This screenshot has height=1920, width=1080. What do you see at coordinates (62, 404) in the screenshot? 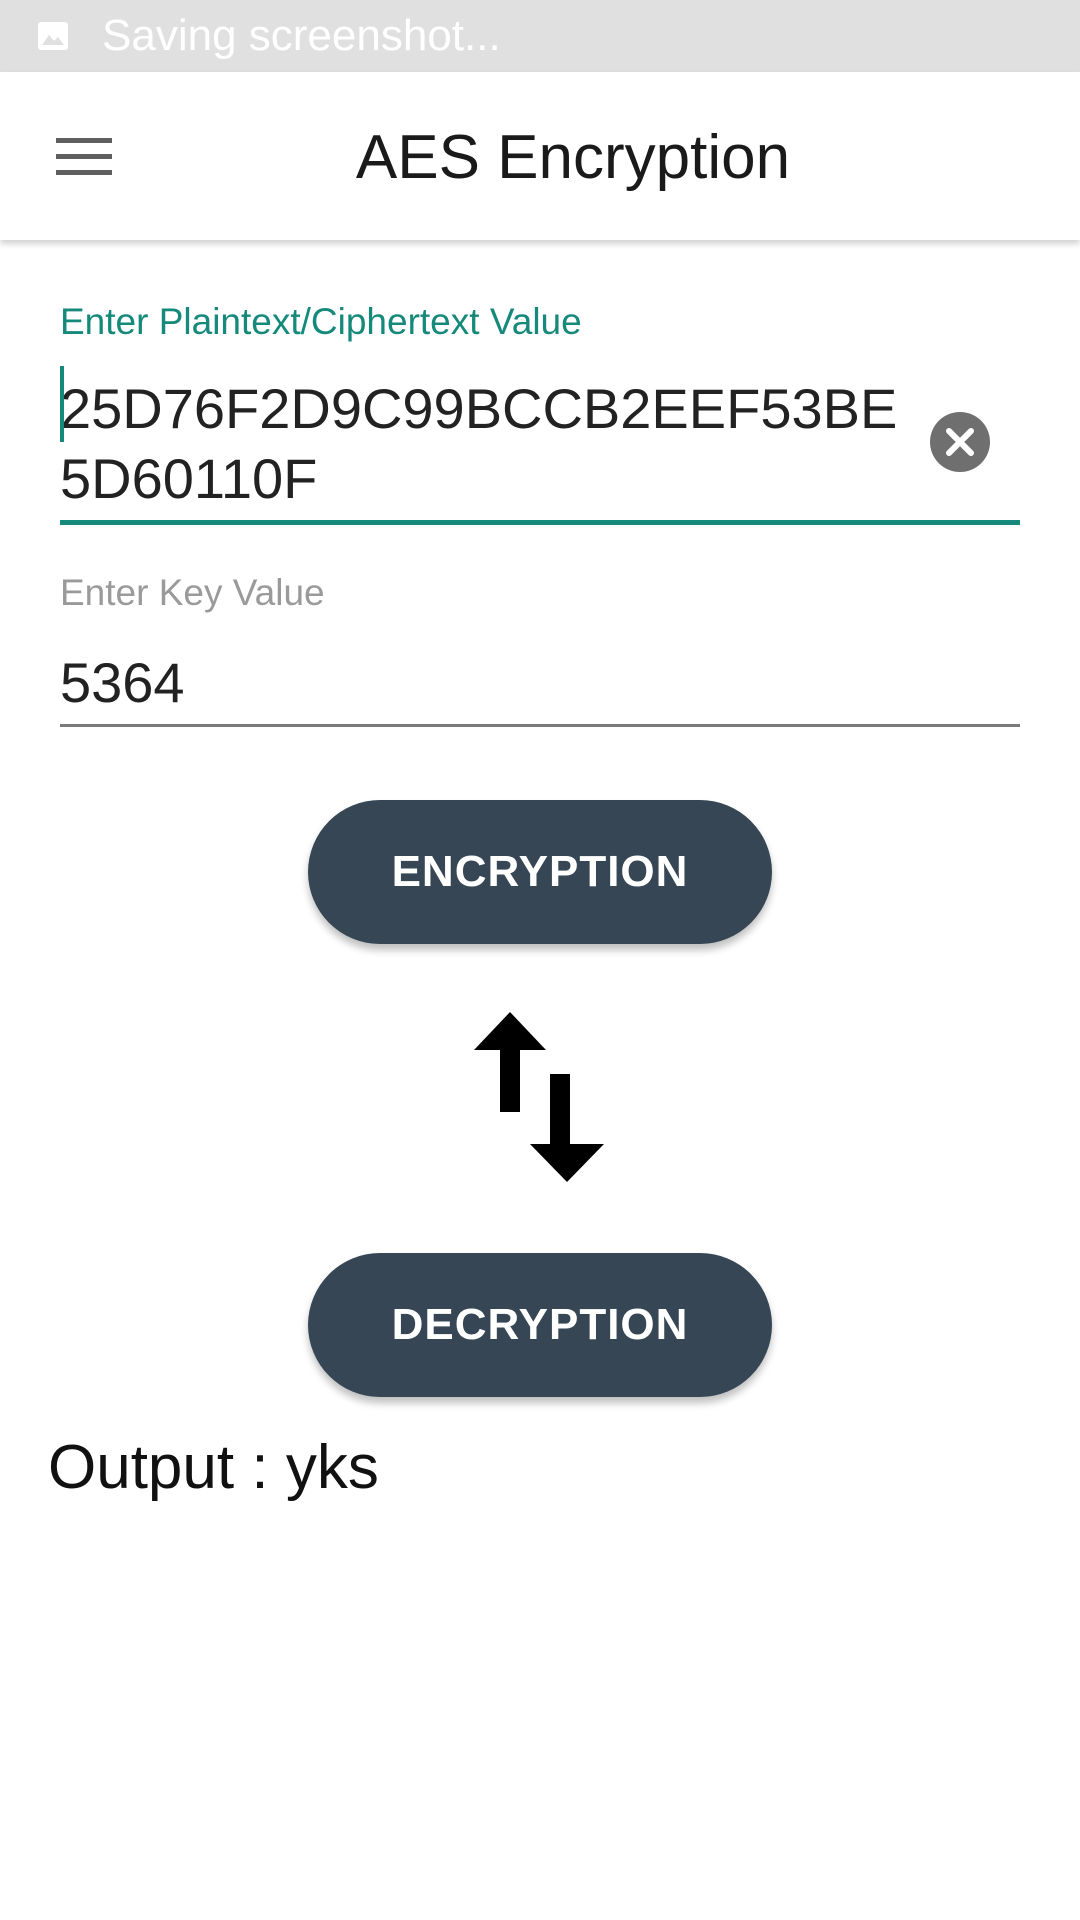
I see `text-cursor` at bounding box center [62, 404].